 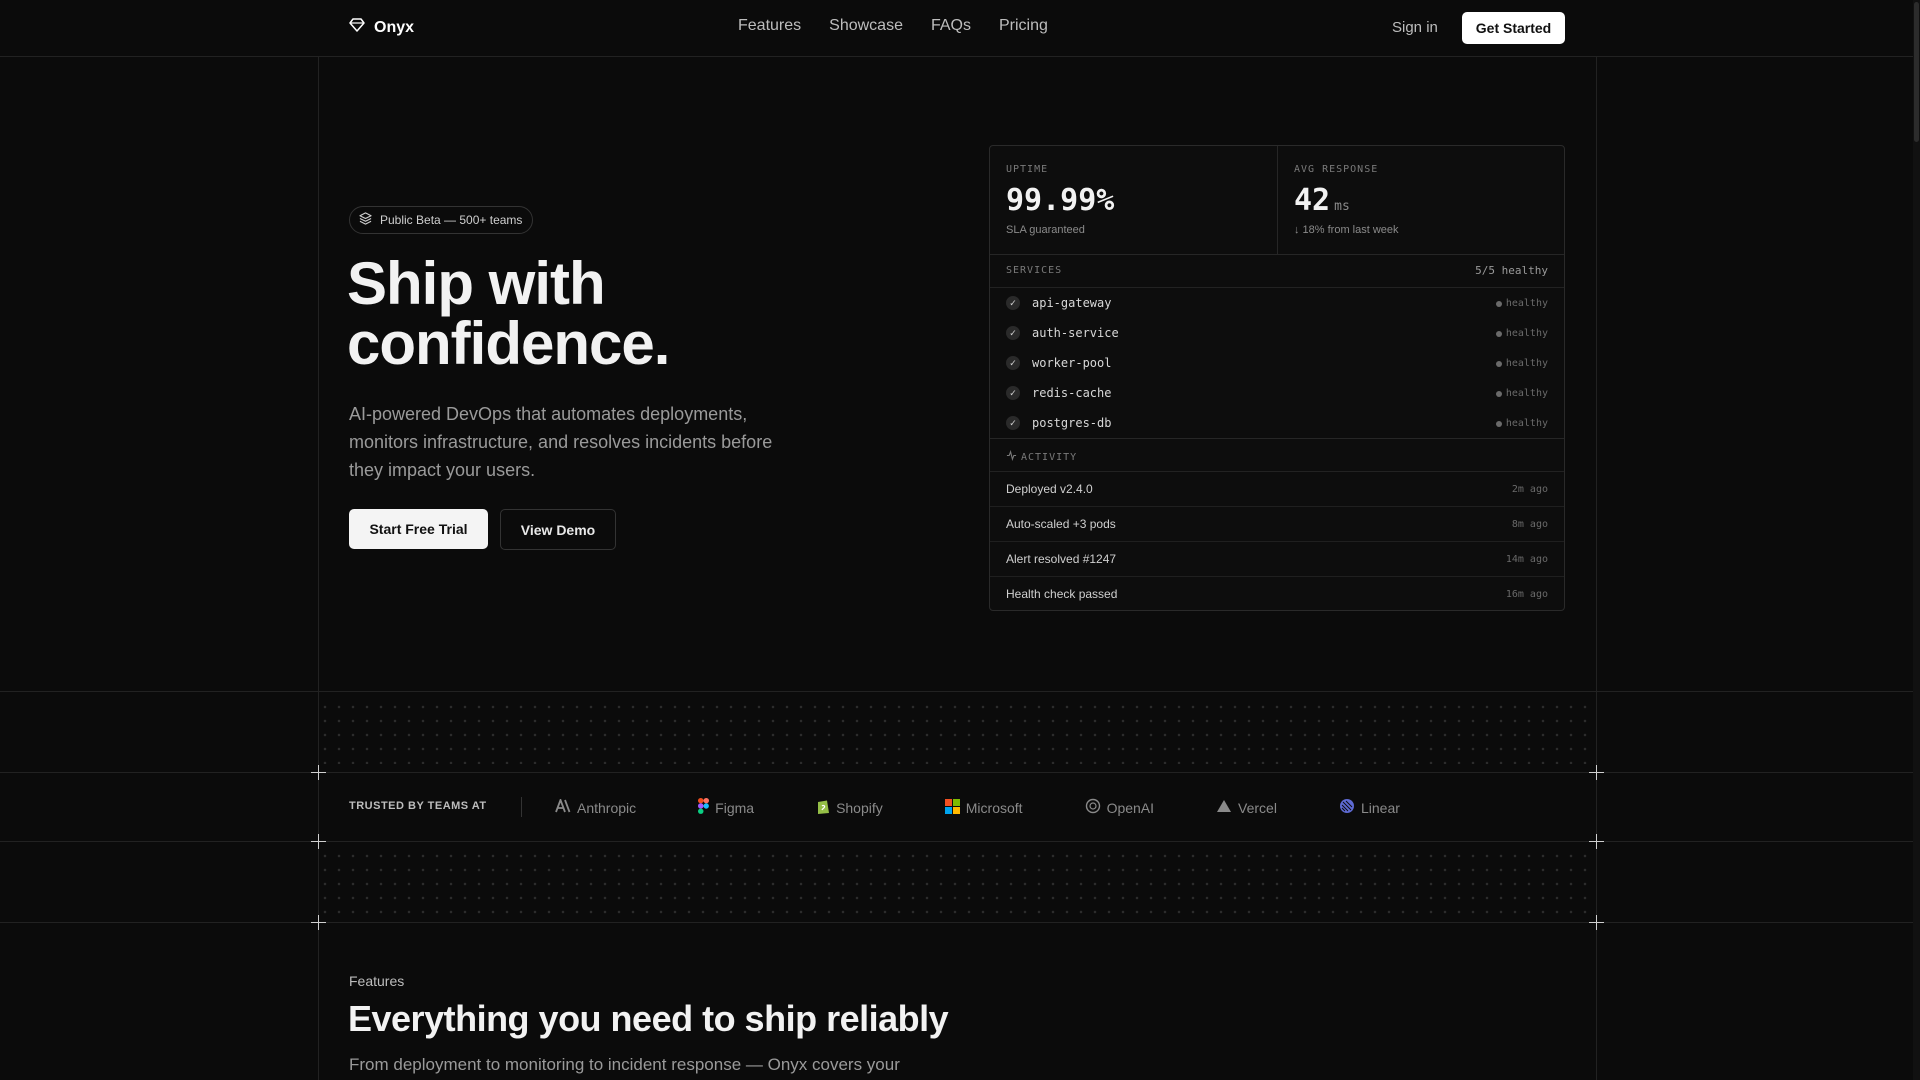 What do you see at coordinates (1277, 524) in the screenshot?
I see `activity-row: Auto-scaled +3 pods 8m ago` at bounding box center [1277, 524].